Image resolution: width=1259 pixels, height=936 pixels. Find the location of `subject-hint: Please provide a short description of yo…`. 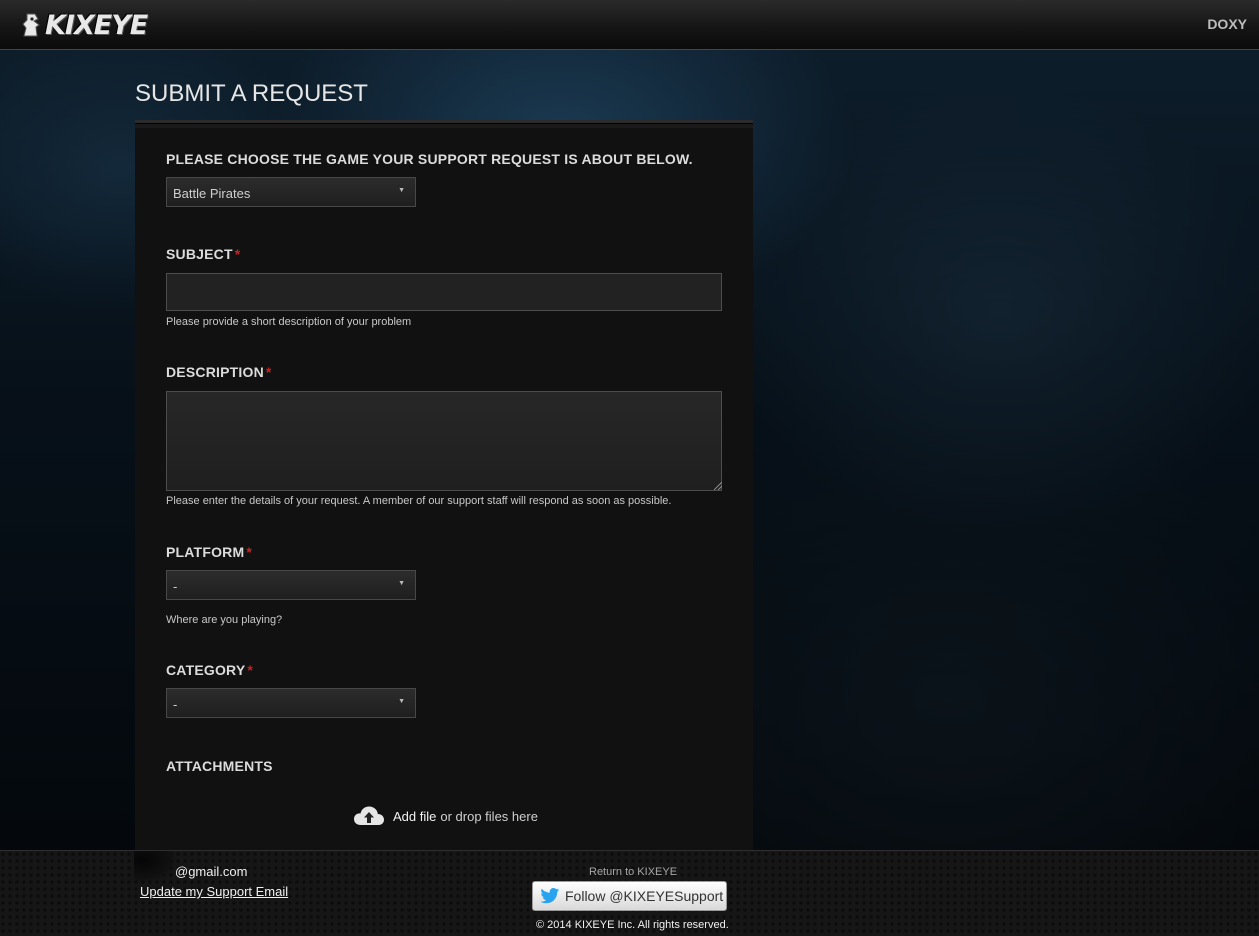

subject-hint: Please provide a short description of yo… is located at coordinates (289, 322).